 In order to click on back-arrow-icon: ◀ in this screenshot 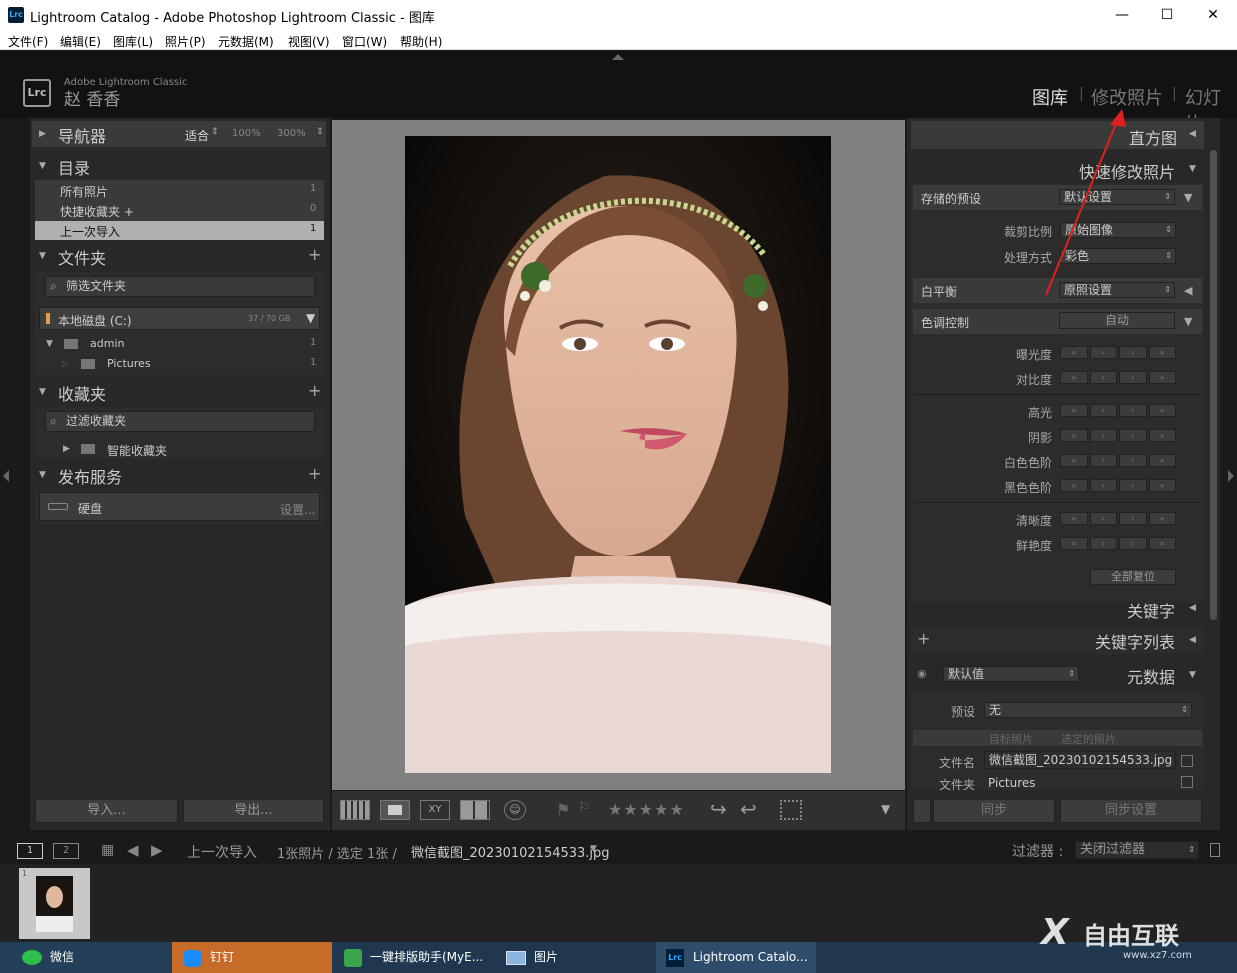, I will do `click(133, 850)`.